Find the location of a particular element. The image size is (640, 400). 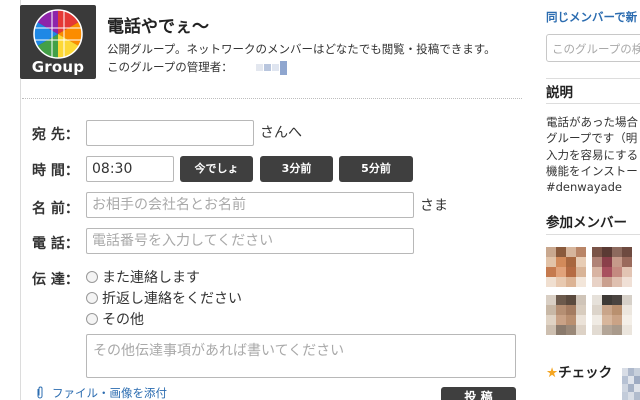

five-min-ago-button: 5分前 is located at coordinates (376, 169).